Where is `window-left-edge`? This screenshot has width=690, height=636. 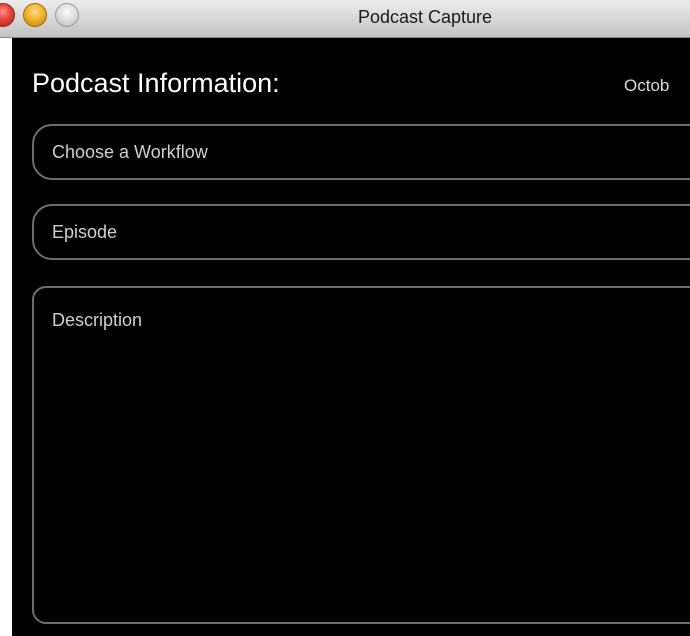
window-left-edge is located at coordinates (6, 337).